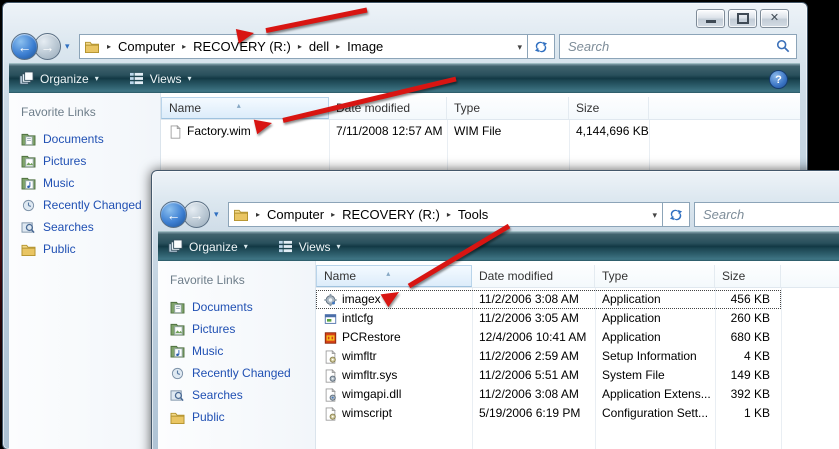 Image resolution: width=839 pixels, height=449 pixels. What do you see at coordinates (59, 249) in the screenshot?
I see `sidebar-item-label: Public` at bounding box center [59, 249].